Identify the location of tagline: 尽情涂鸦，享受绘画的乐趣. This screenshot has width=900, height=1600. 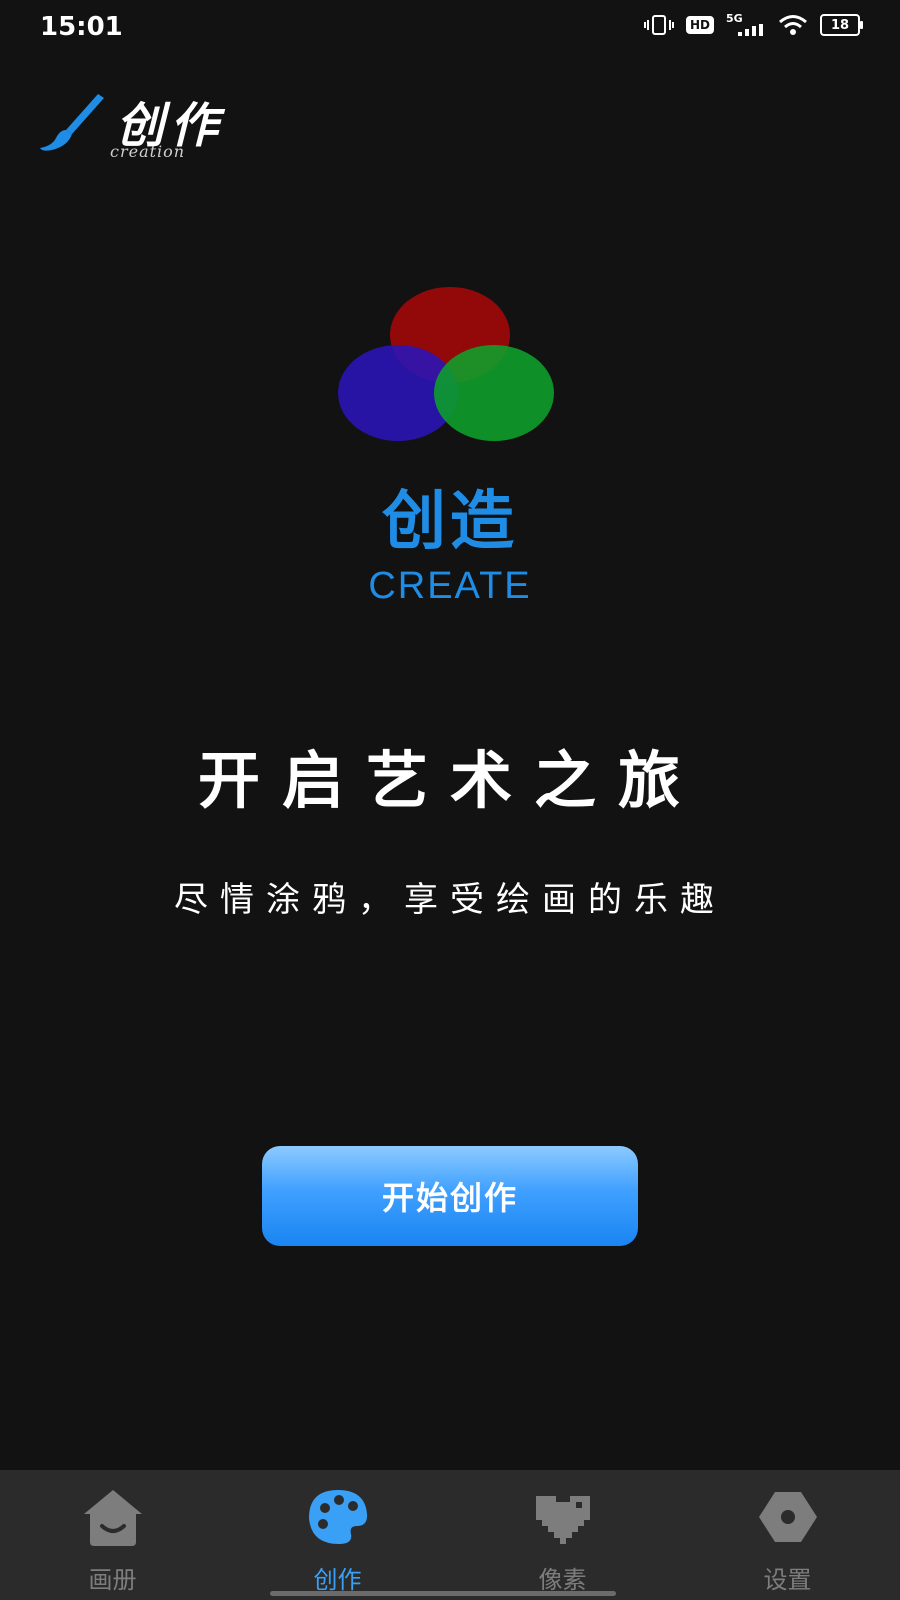
(450, 900).